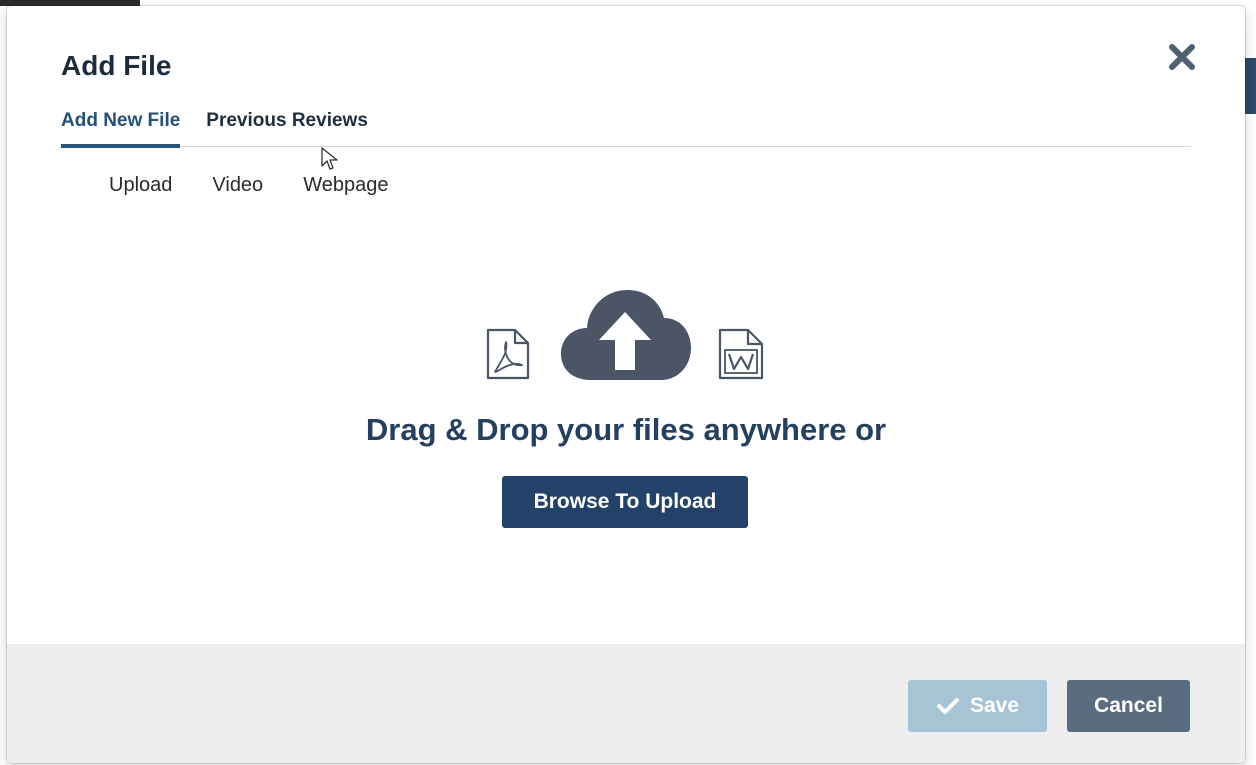  Describe the element at coordinates (237, 185) in the screenshot. I see `subtab-video: Video` at that location.